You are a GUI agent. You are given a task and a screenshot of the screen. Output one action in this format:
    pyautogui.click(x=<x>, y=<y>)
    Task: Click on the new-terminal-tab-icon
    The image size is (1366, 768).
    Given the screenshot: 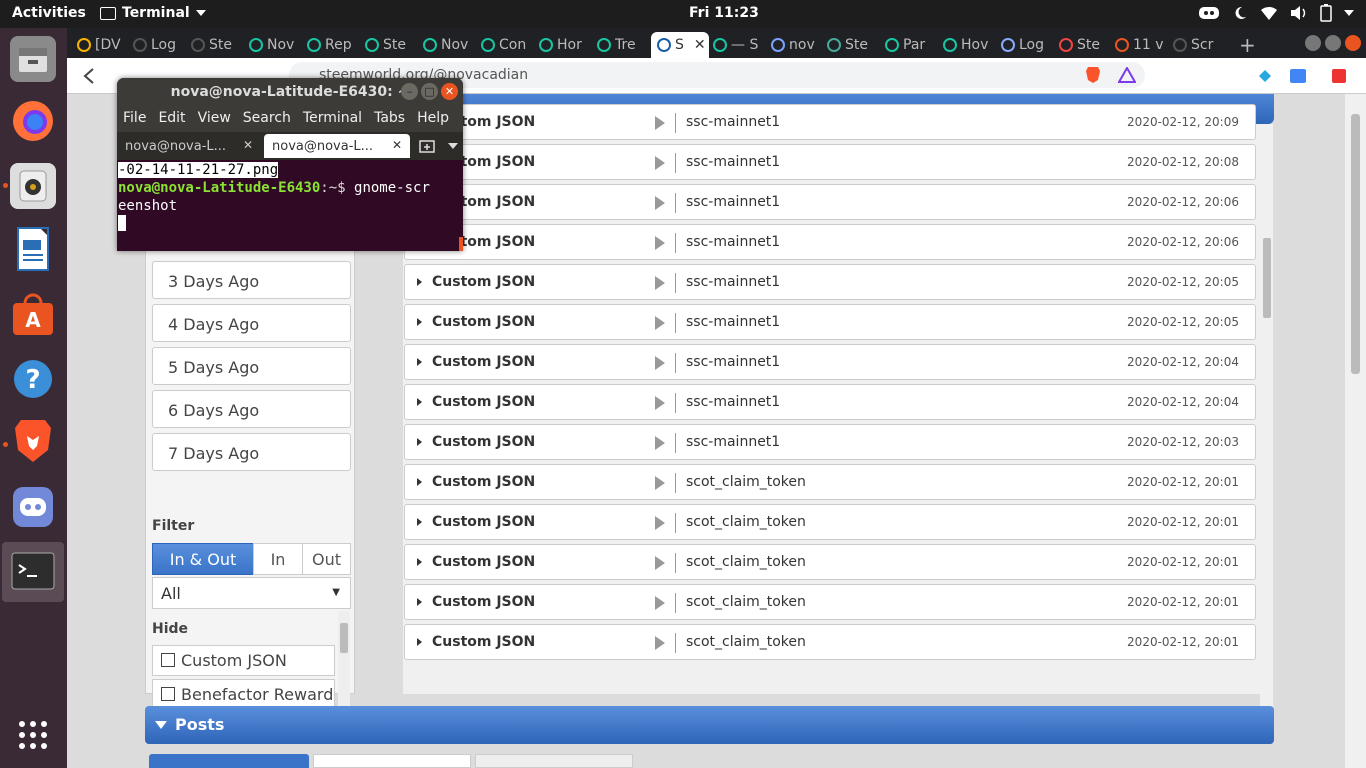 What is the action you would take?
    pyautogui.click(x=427, y=146)
    